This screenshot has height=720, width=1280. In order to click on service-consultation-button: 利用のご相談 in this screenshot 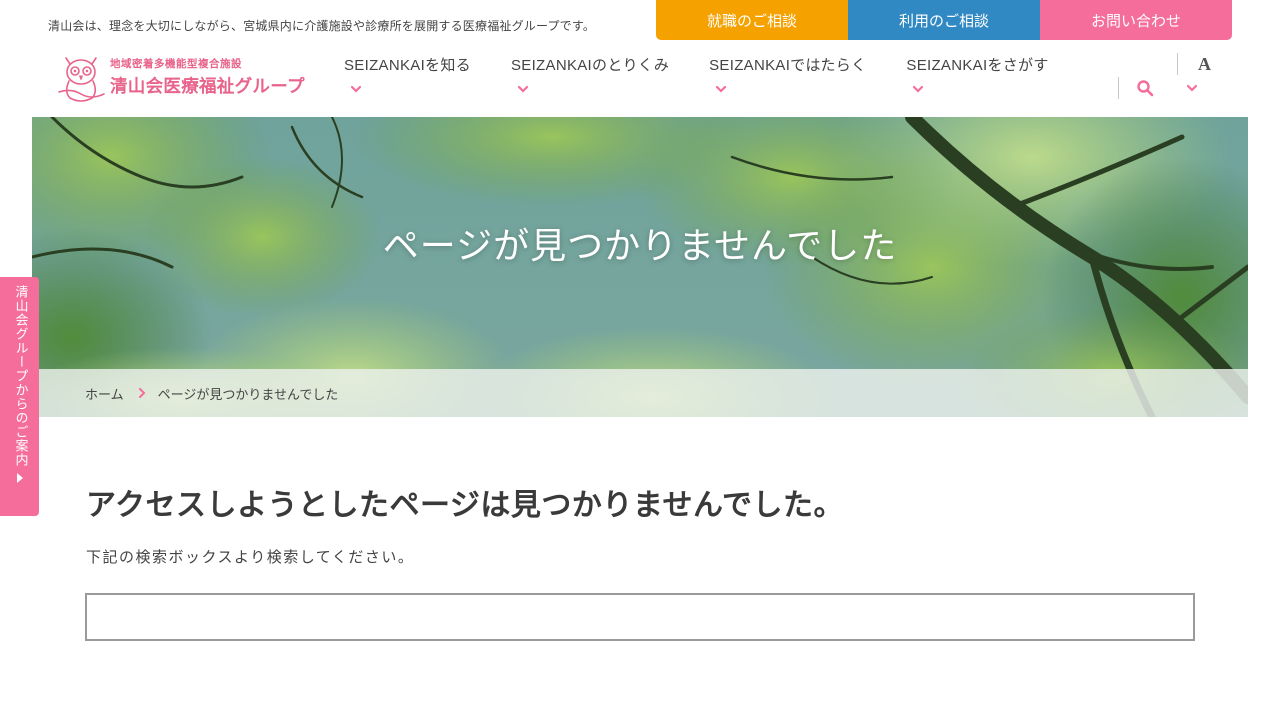, I will do `click(944, 20)`.